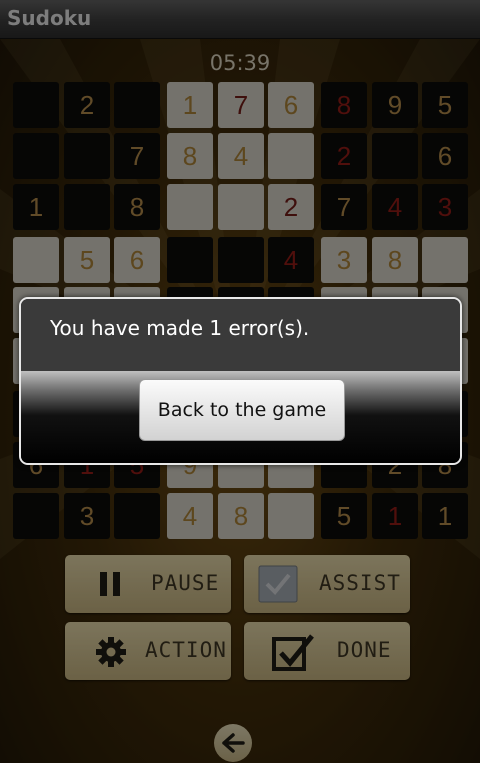  I want to click on dialog-message-area: You have made 1 error(s)., so click(240, 335).